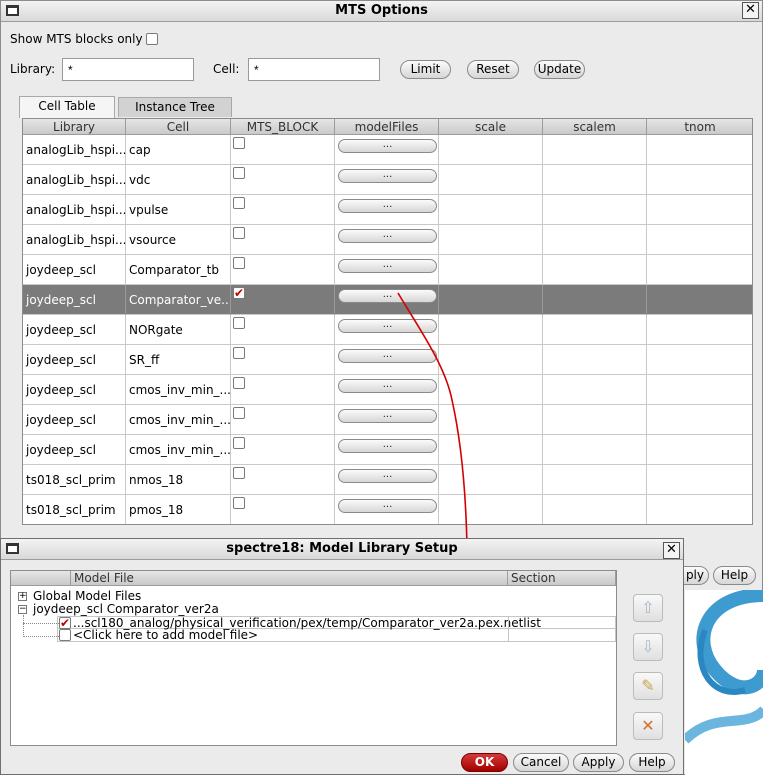  What do you see at coordinates (289, 578) in the screenshot?
I see `model-file-column-header: Model File` at bounding box center [289, 578].